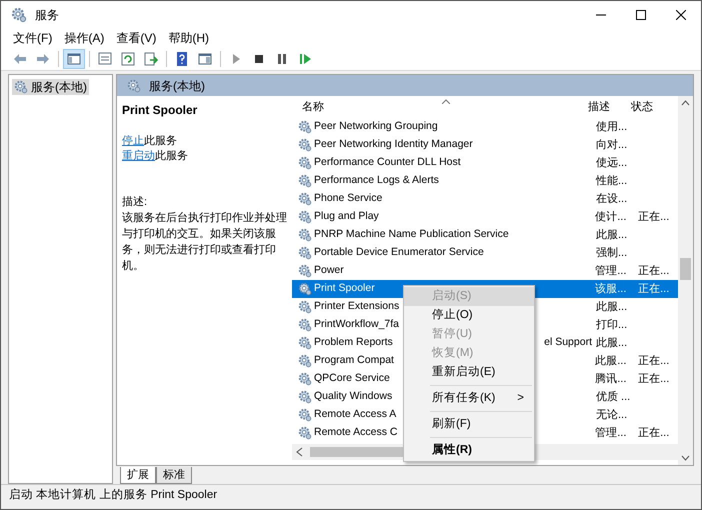 The image size is (702, 510). What do you see at coordinates (135, 202) in the screenshot?
I see `description-label: 描述:` at bounding box center [135, 202].